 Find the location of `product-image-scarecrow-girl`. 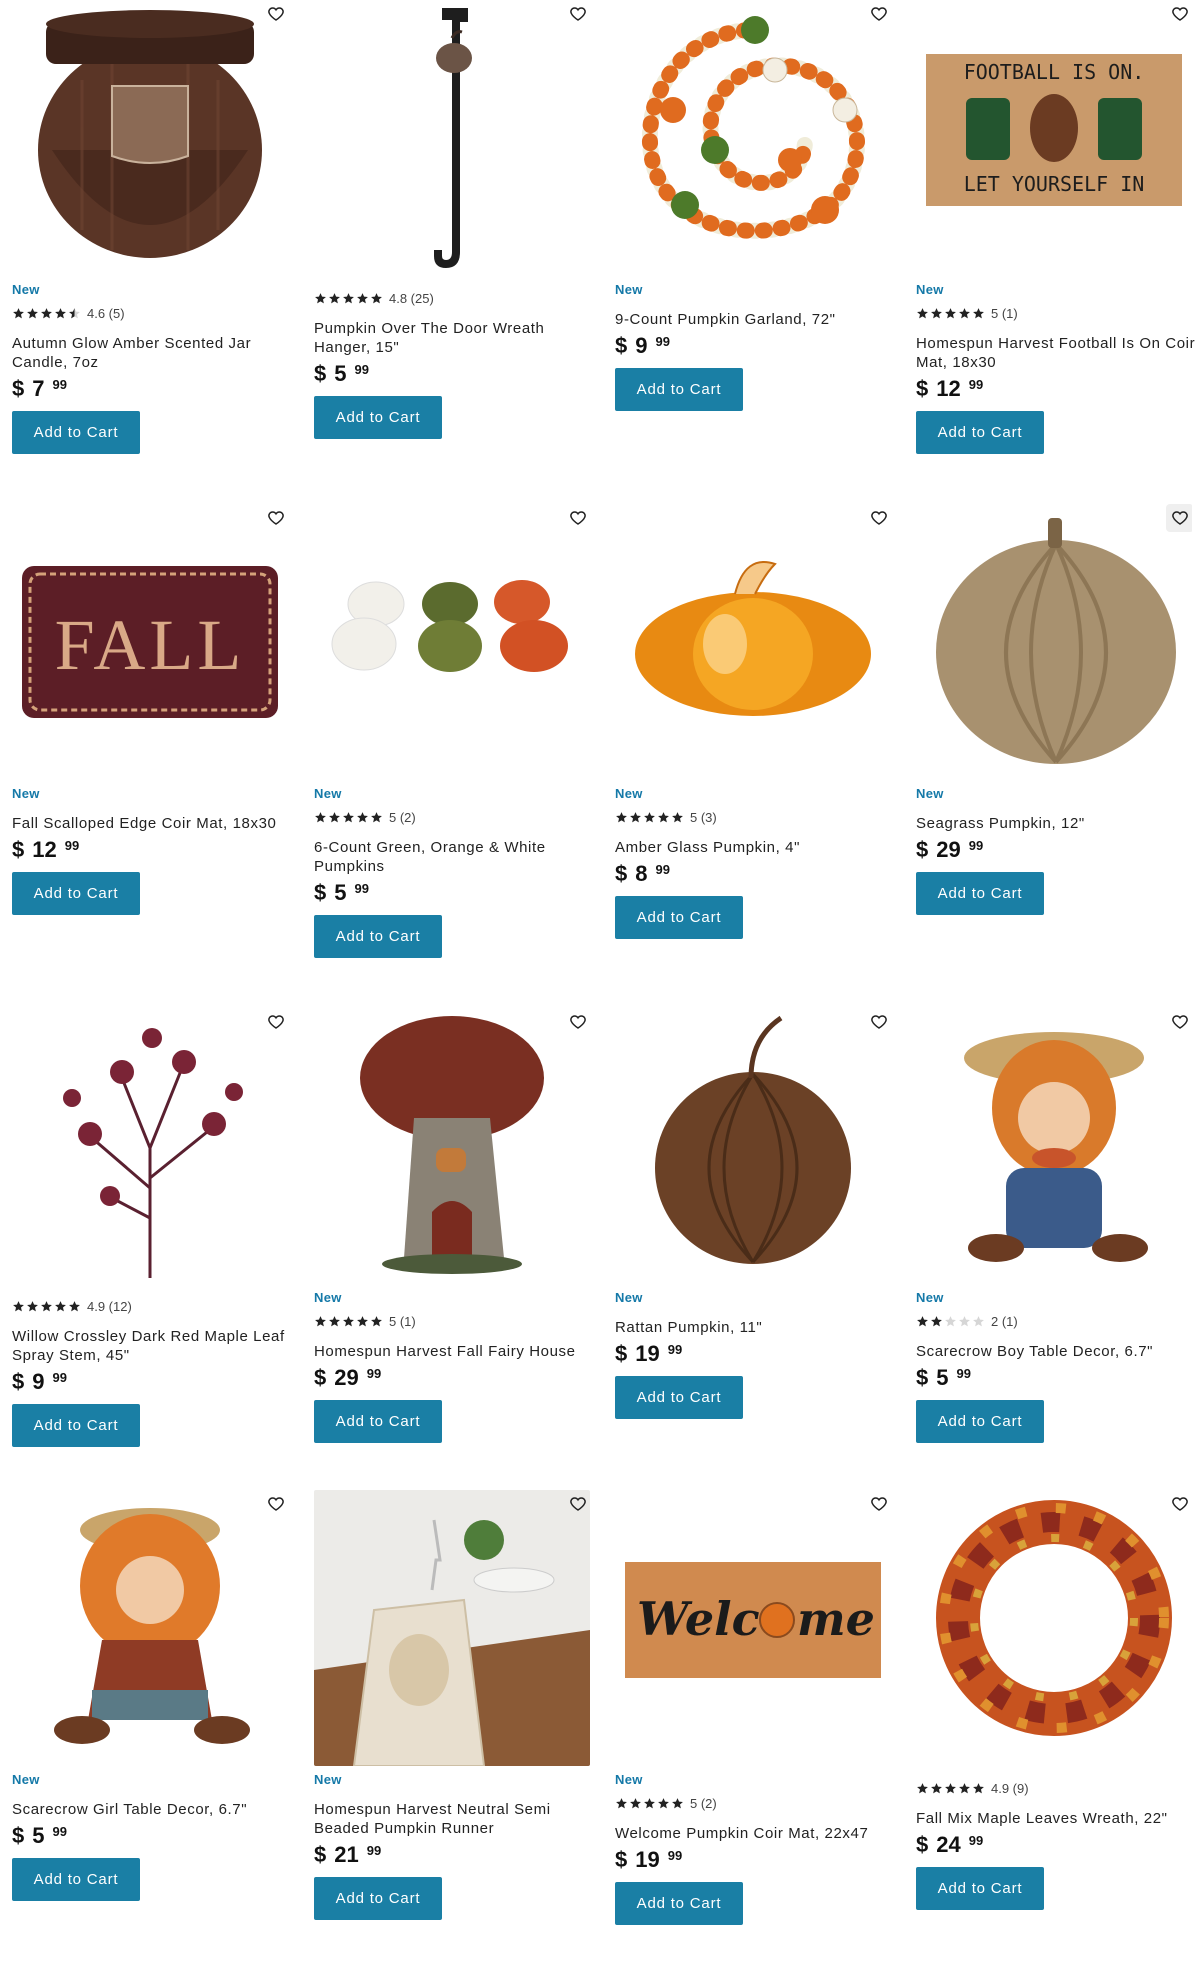

product-image-scarecrow-girl is located at coordinates (150, 1628).